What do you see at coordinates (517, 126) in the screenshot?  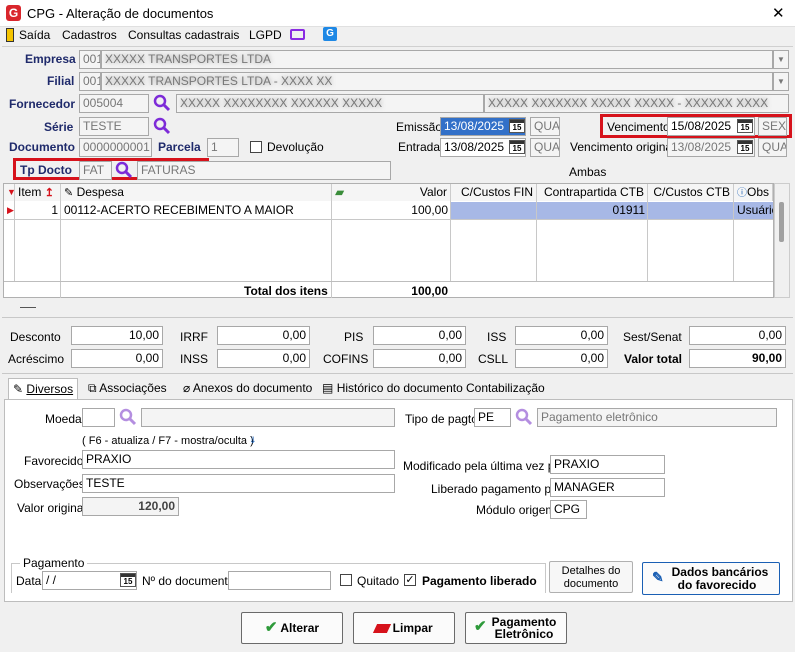 I see `emissao-calendar-icon: 15` at bounding box center [517, 126].